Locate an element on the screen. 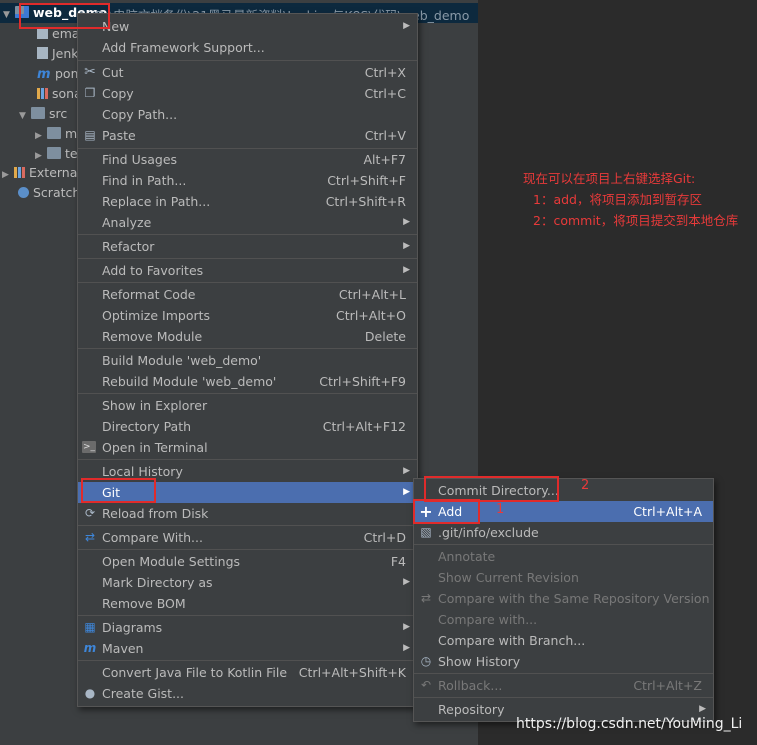  callout-number-one: 1 is located at coordinates (500, 509).